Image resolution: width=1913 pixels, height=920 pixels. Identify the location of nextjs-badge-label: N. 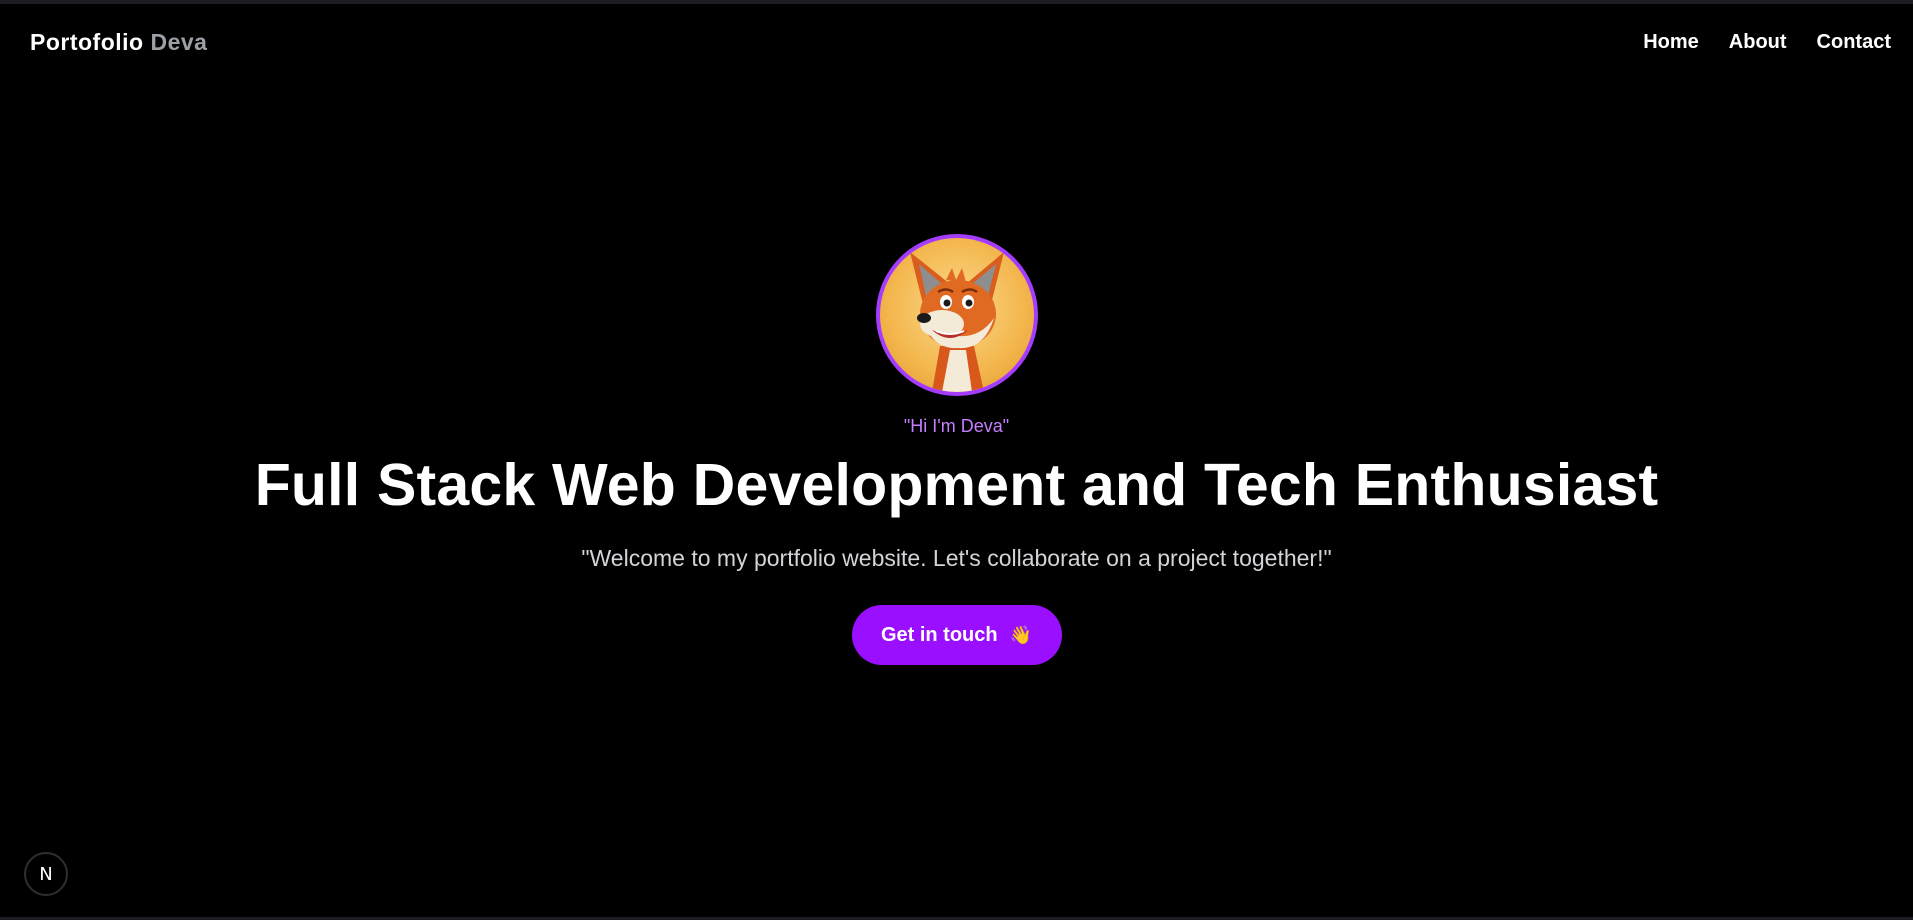
(46, 874).